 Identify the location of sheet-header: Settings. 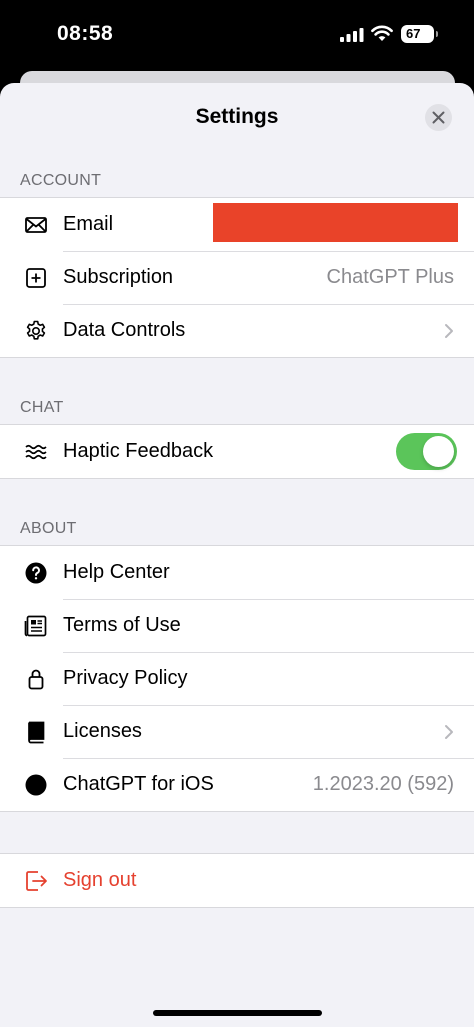
(237, 116).